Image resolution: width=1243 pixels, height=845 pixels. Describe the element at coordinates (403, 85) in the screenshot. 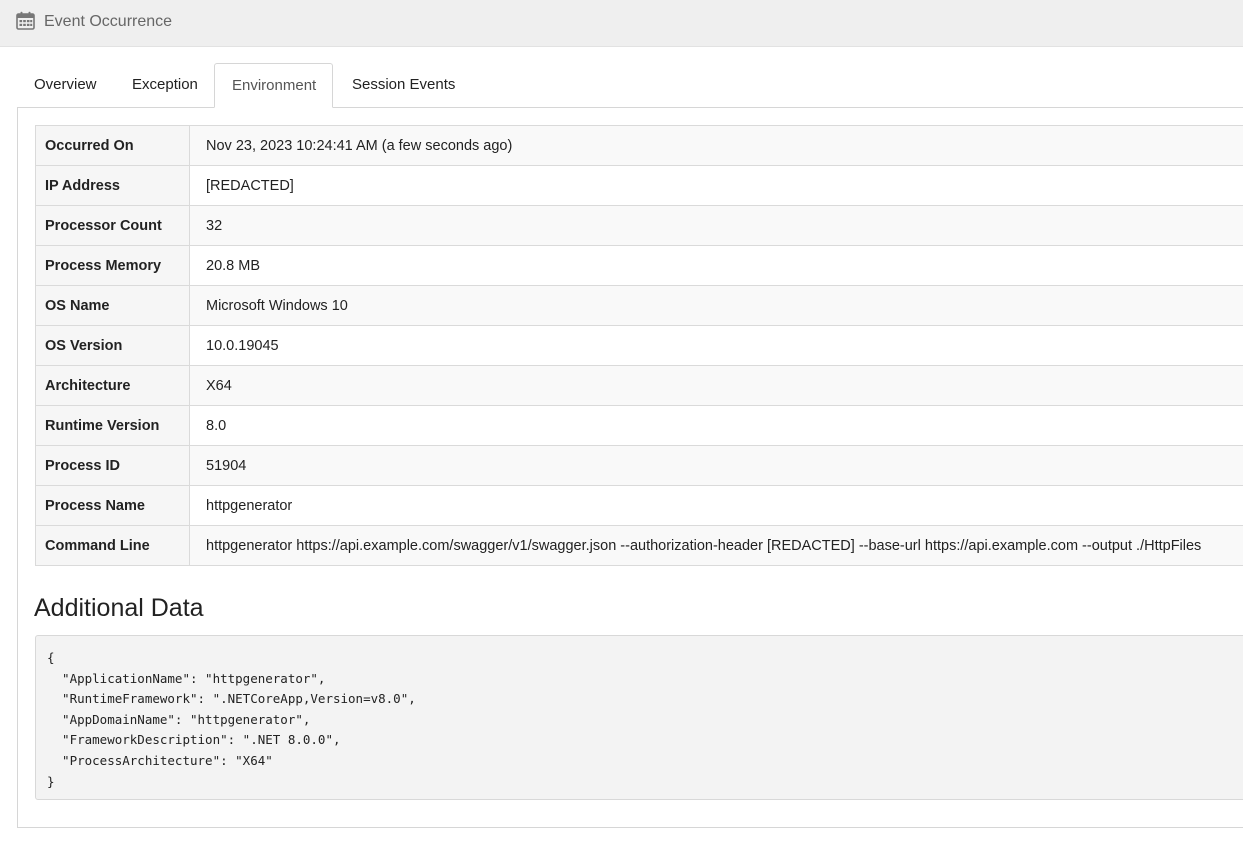

I see `tab-session-events: Session Events` at that location.